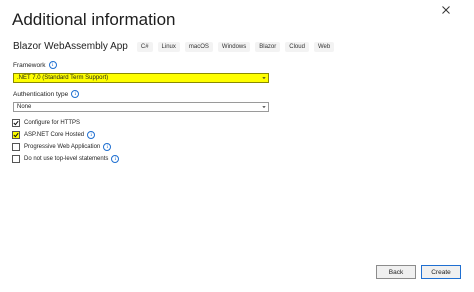 Image resolution: width=474 pixels, height=292 pixels. I want to click on auth-label: Authentication type i, so click(46, 94).